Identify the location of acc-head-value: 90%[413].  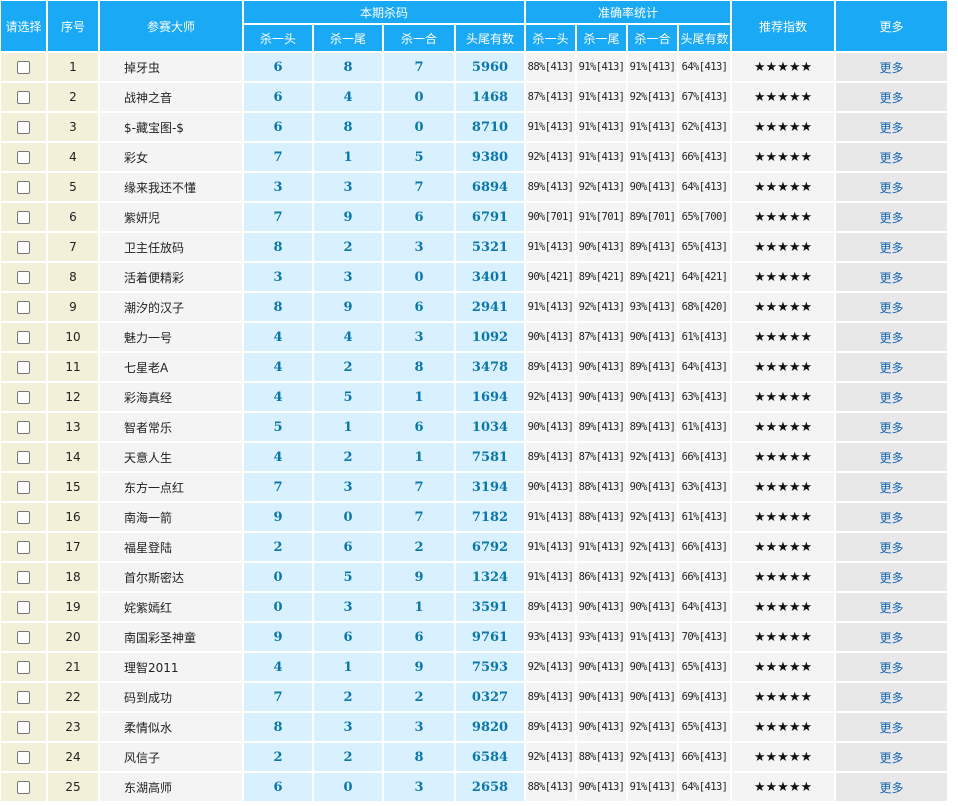
(550, 337).